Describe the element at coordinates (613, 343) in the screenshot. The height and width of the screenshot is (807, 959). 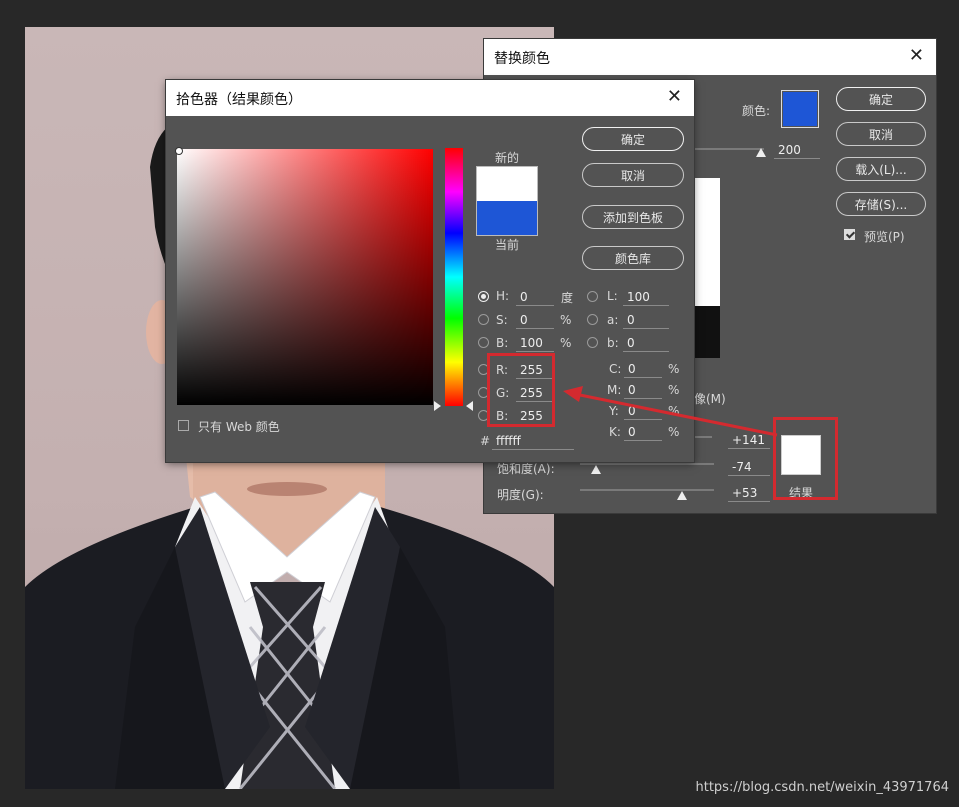
I see `lab-b-label: b:` at that location.